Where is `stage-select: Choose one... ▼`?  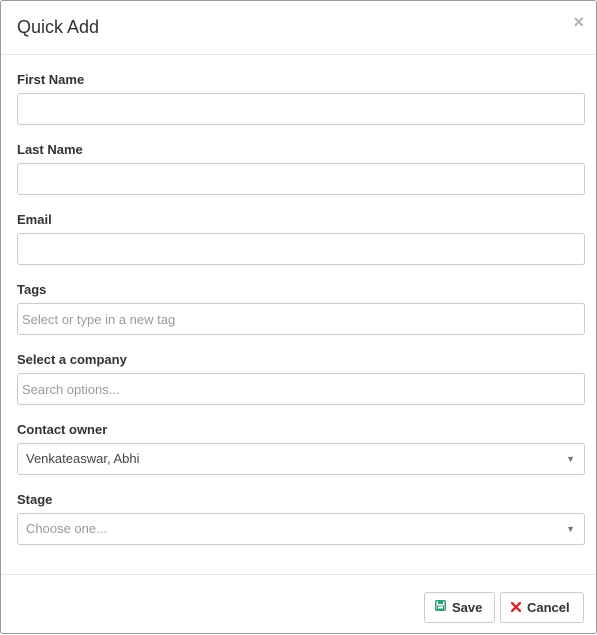 stage-select: Choose one... ▼ is located at coordinates (301, 529).